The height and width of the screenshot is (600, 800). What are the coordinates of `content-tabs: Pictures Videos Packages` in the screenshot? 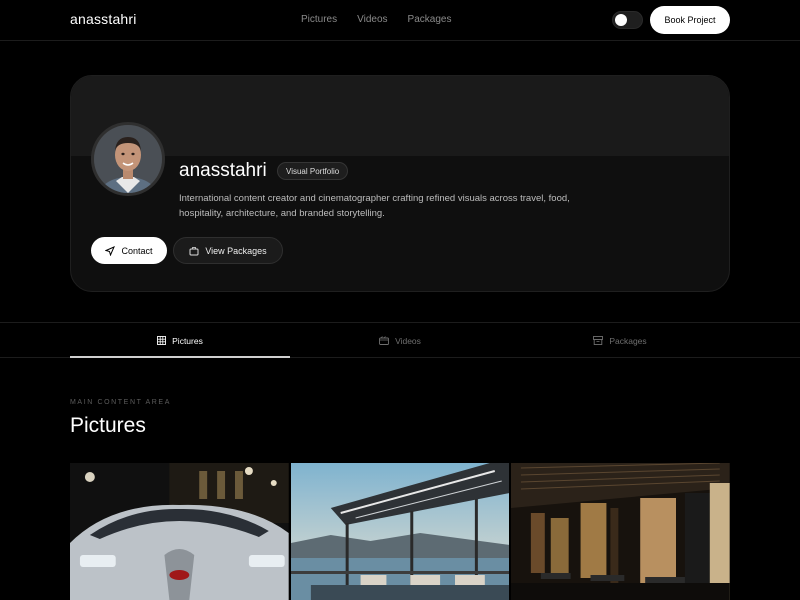 It's located at (400, 340).